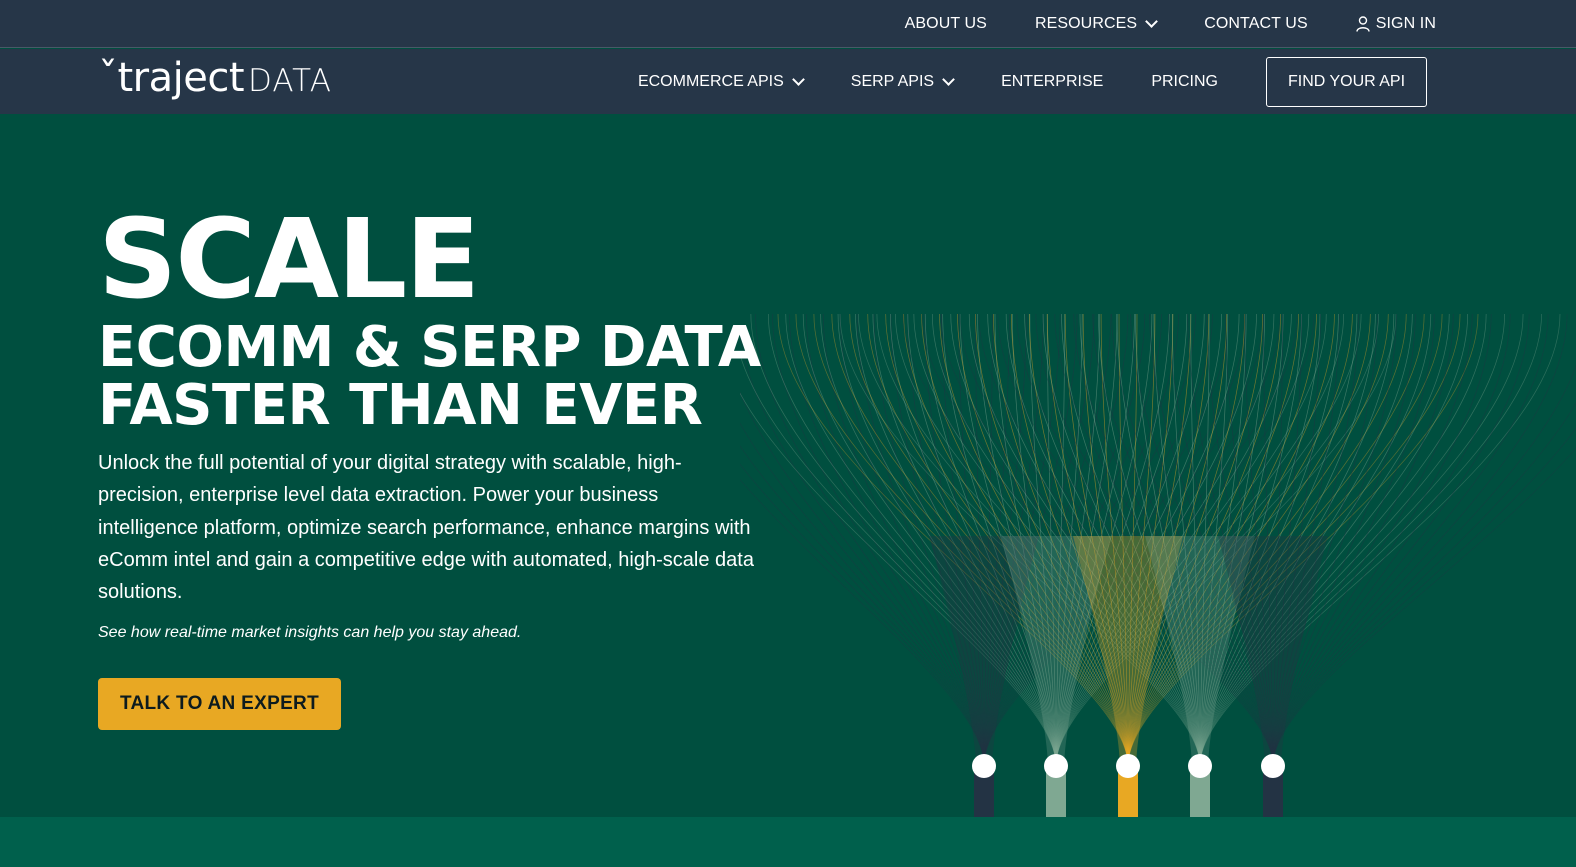  Describe the element at coordinates (1405, 23) in the screenshot. I see `nav-sign-in-label: SIGN IN` at that location.